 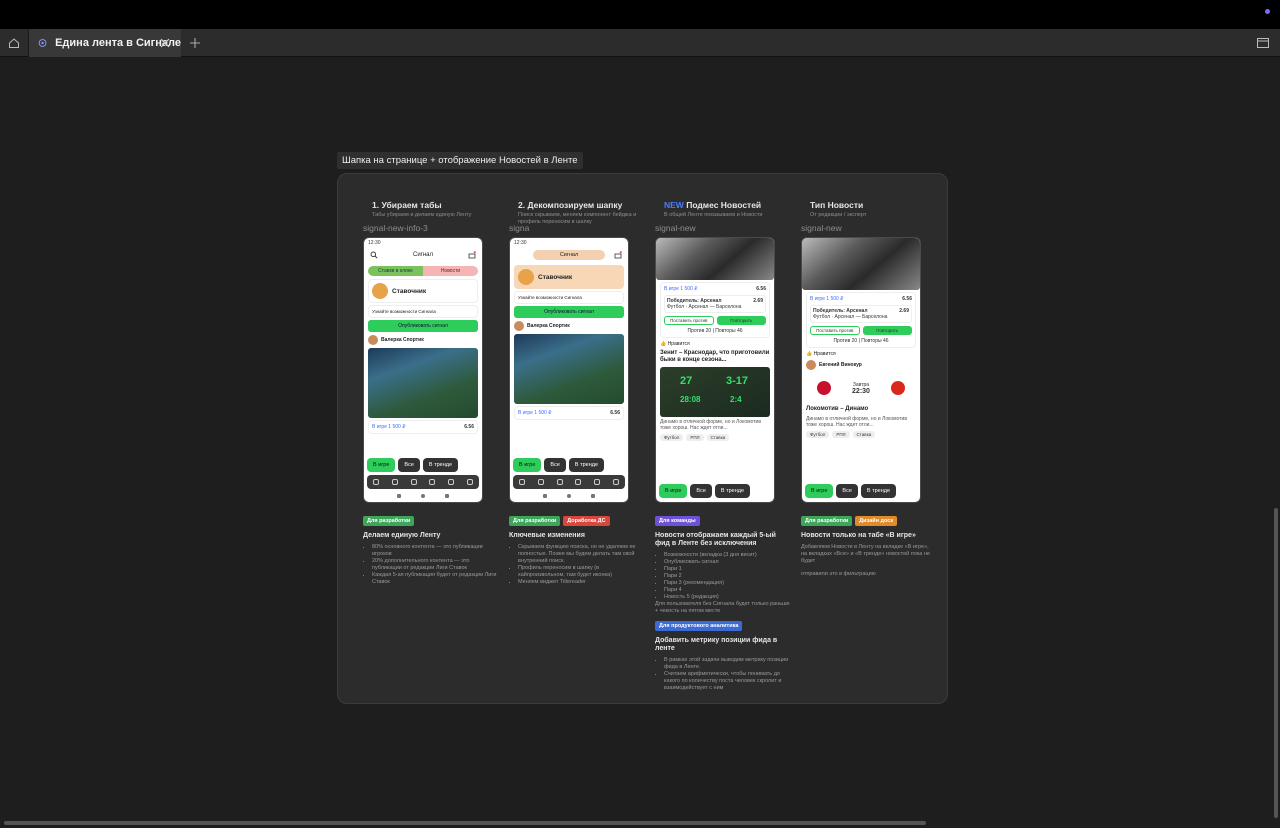 What do you see at coordinates (395, 228) in the screenshot?
I see `layer-label: signal-new-info-3` at bounding box center [395, 228].